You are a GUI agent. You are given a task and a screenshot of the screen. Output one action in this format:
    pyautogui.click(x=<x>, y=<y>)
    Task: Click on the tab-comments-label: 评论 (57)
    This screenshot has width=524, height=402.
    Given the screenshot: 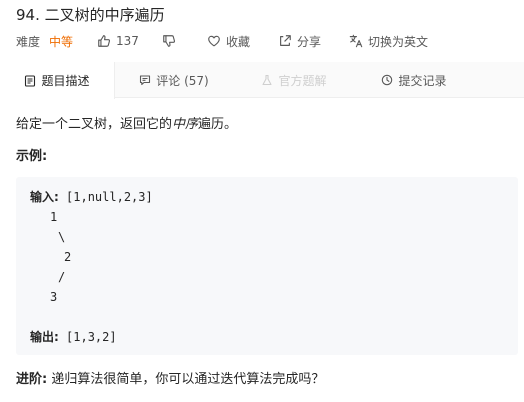 What is the action you would take?
    pyautogui.click(x=182, y=80)
    